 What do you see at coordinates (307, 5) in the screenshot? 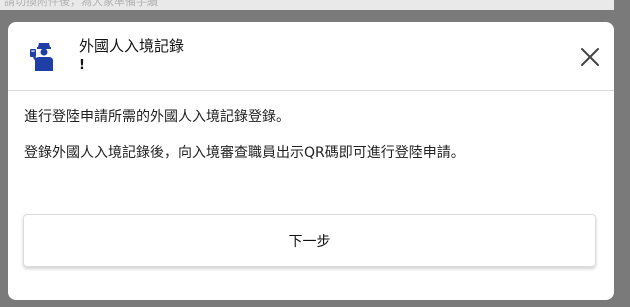
I see `background-card: 請切換附件後，為大家準備手續` at bounding box center [307, 5].